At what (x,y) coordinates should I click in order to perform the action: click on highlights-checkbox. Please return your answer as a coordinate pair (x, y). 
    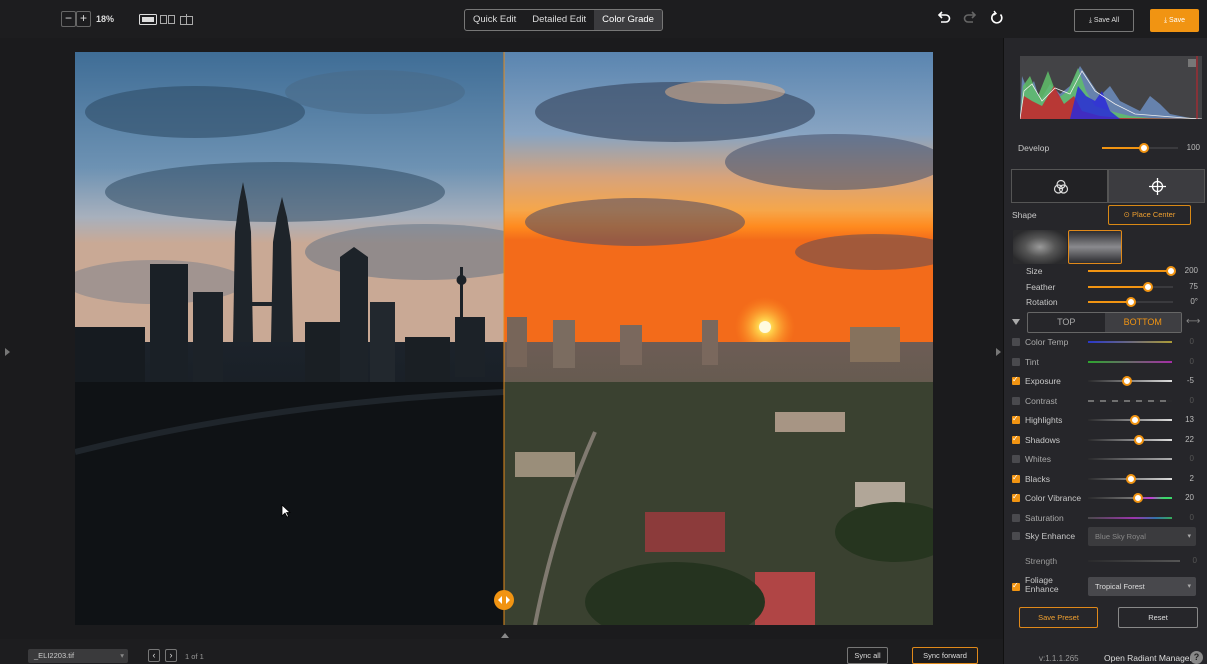
    Looking at the image, I should click on (1016, 419).